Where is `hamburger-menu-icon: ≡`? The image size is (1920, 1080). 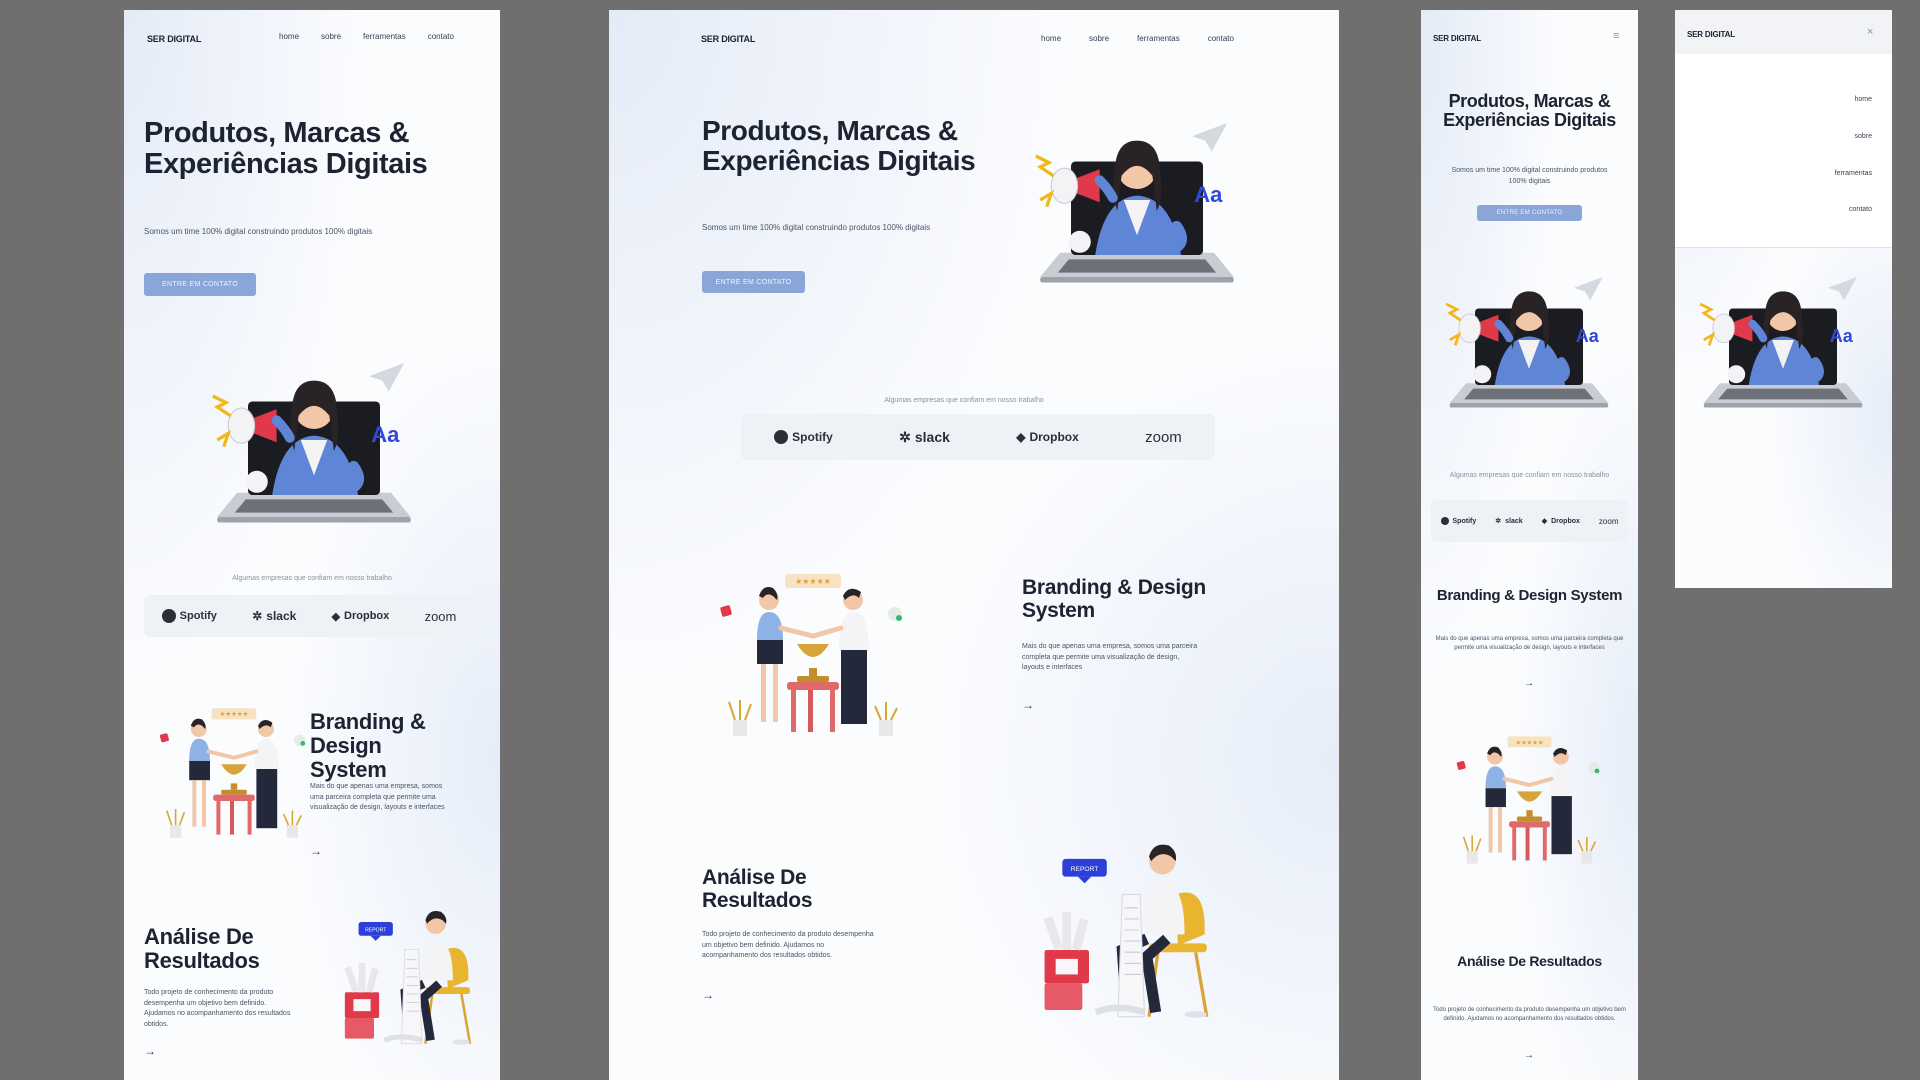 hamburger-menu-icon: ≡ is located at coordinates (1616, 36).